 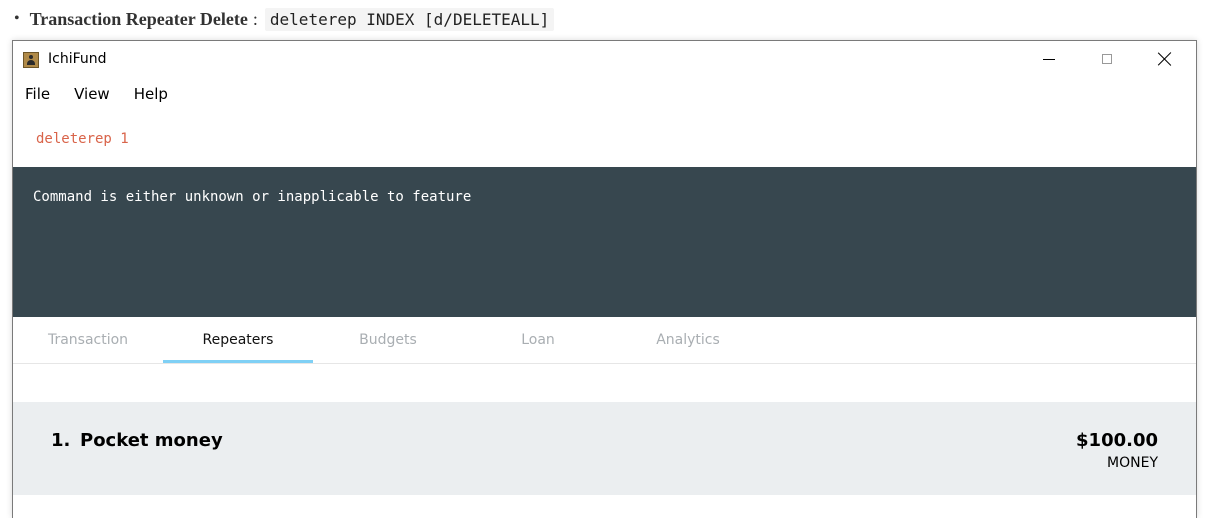 What do you see at coordinates (37, 96) in the screenshot?
I see `menu-file: File` at bounding box center [37, 96].